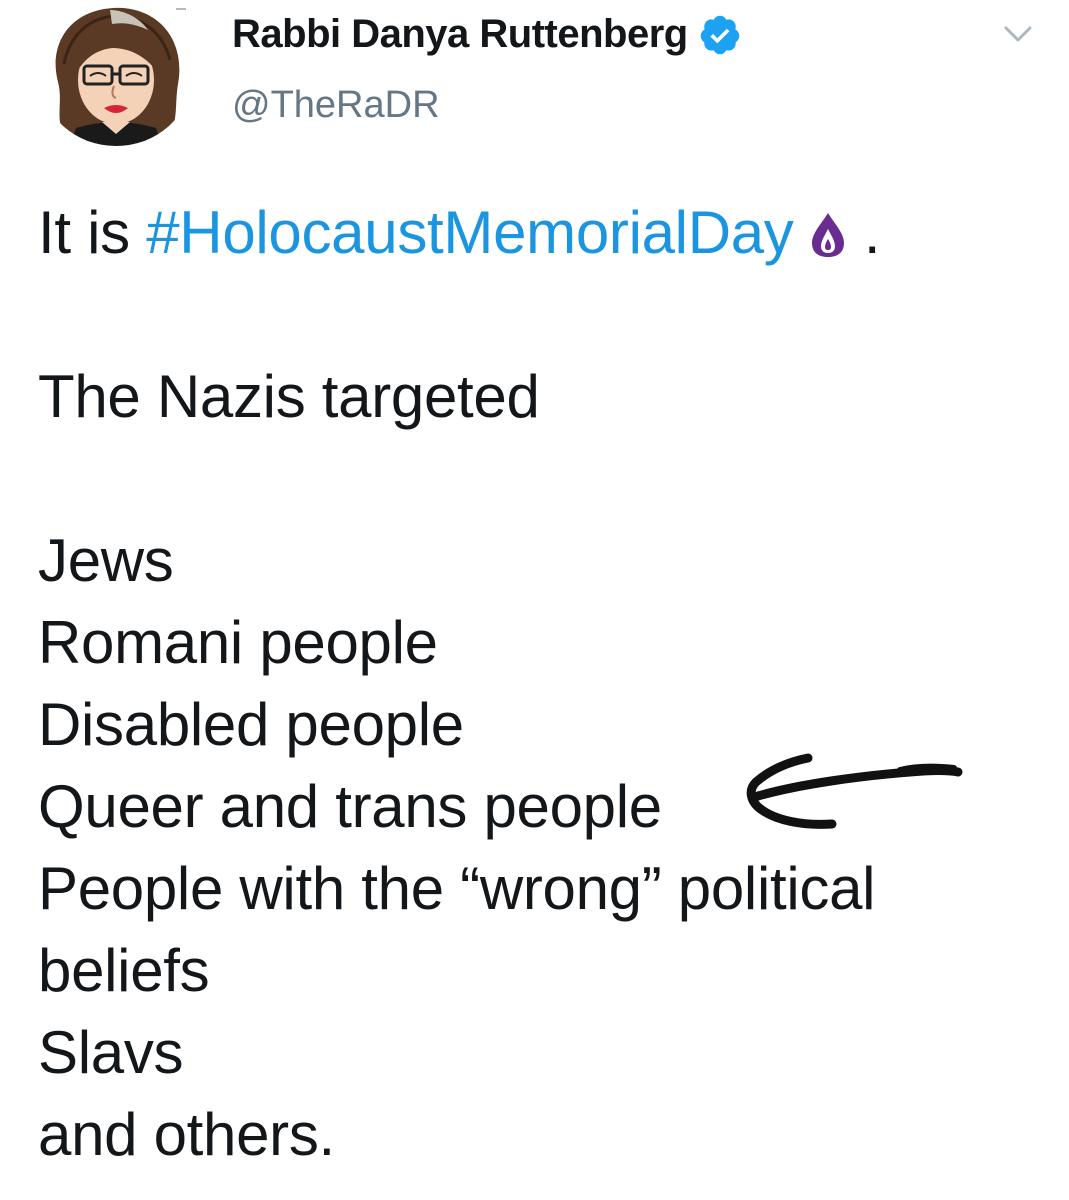 Image resolution: width=1069 pixels, height=1200 pixels. I want to click on tweet-line-group: beliefs, so click(124, 970).